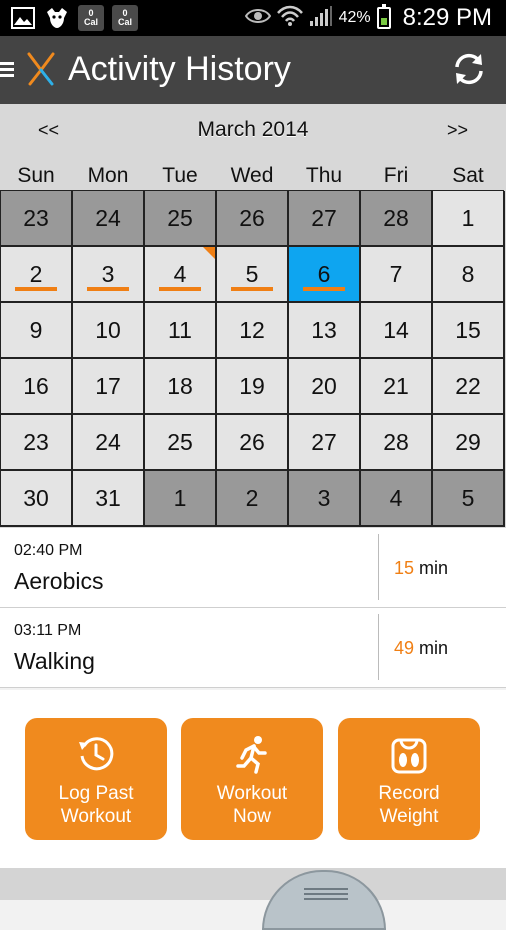  Describe the element at coordinates (7, 70) in the screenshot. I see `hamburger-icon` at that location.